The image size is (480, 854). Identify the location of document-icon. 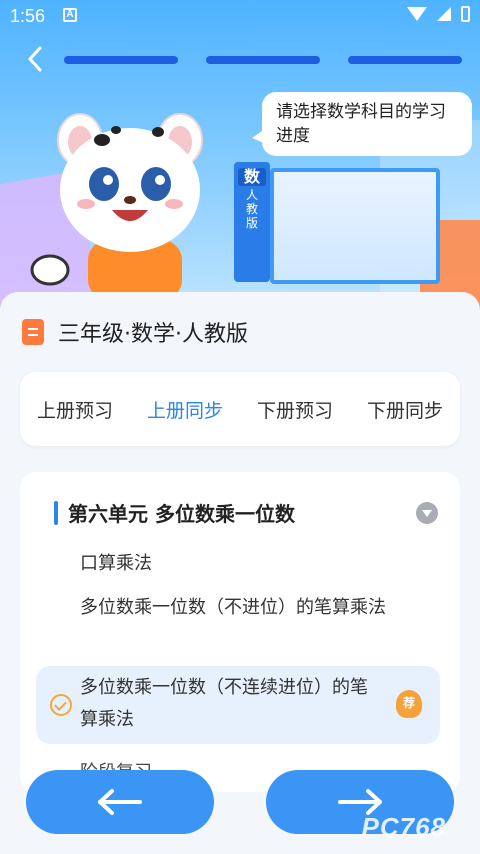
(33, 332).